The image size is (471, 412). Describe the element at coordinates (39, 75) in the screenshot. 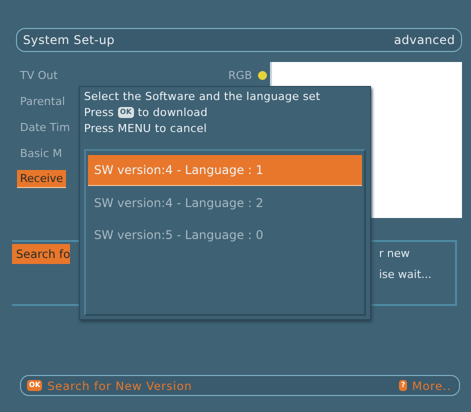

I see `menu-item: TV Out` at that location.